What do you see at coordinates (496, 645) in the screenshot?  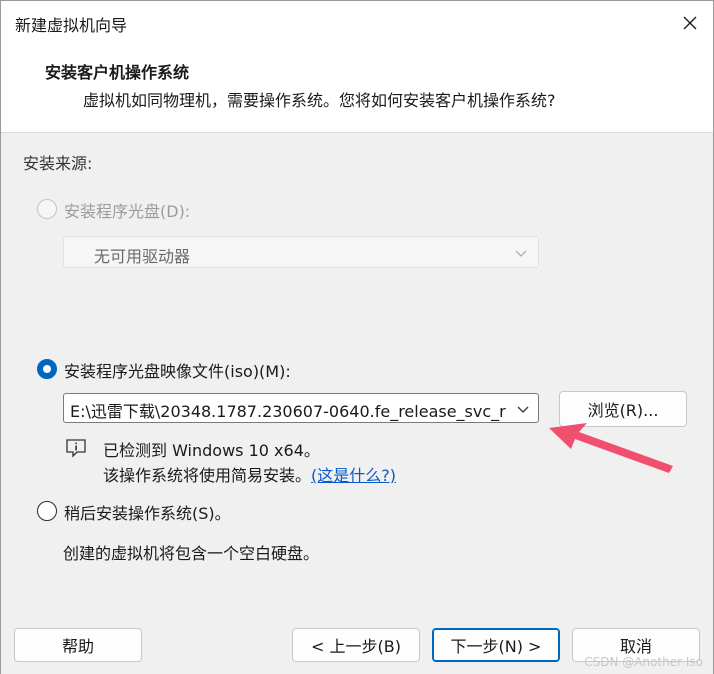 I see `next-button: 下一步(N) >` at bounding box center [496, 645].